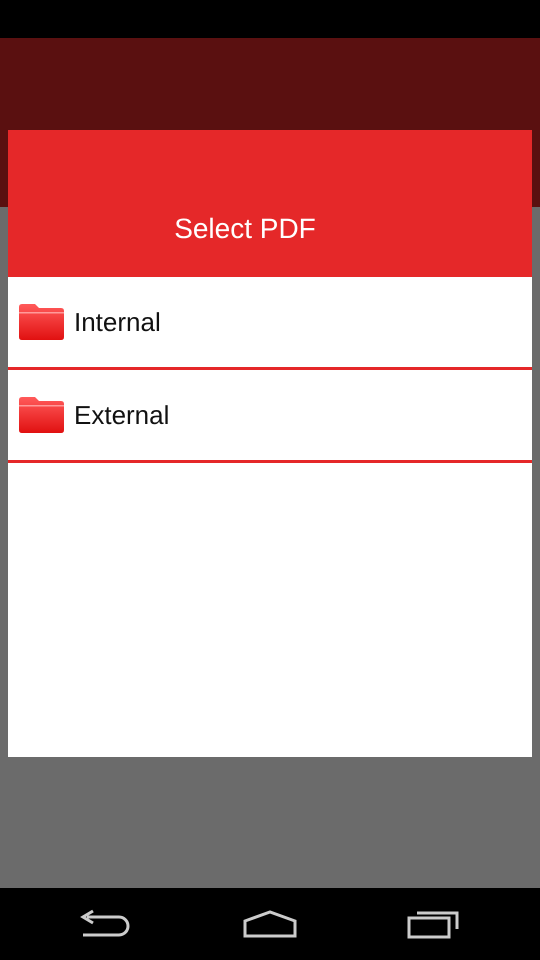 The height and width of the screenshot is (960, 540). Describe the element at coordinates (270, 416) in the screenshot. I see `folder-item: External` at that location.